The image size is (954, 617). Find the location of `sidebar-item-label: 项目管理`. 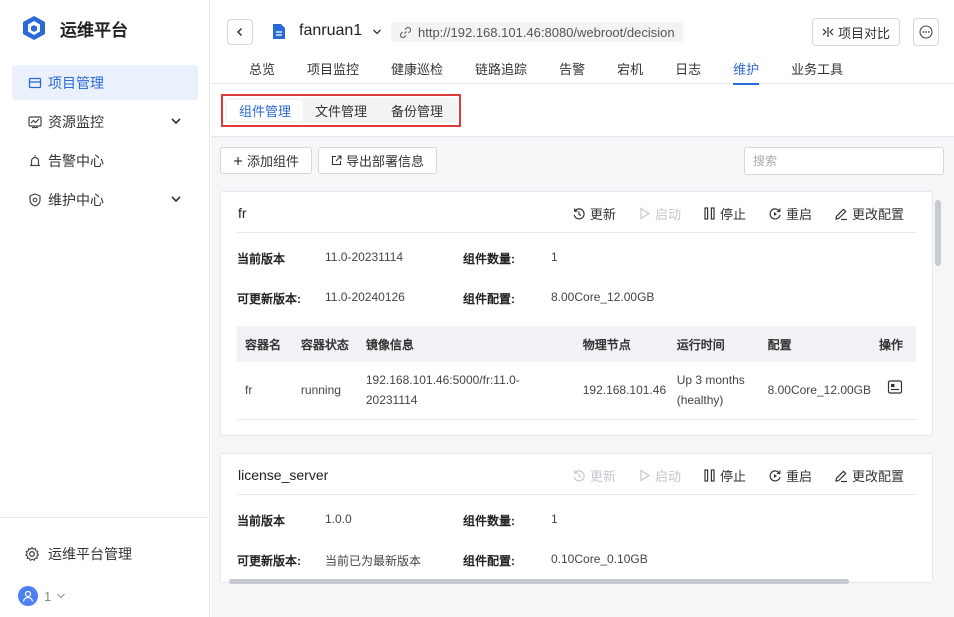

sidebar-item-label: 项目管理 is located at coordinates (76, 82).